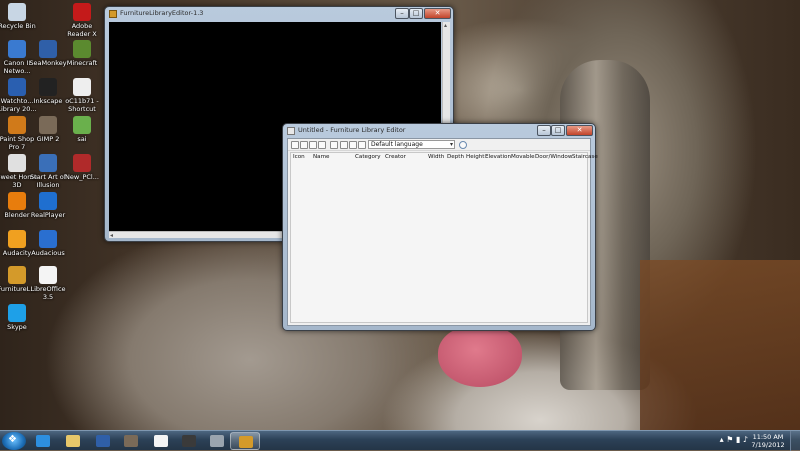  What do you see at coordinates (368, 157) in the screenshot?
I see `column-header: Category` at bounding box center [368, 157].